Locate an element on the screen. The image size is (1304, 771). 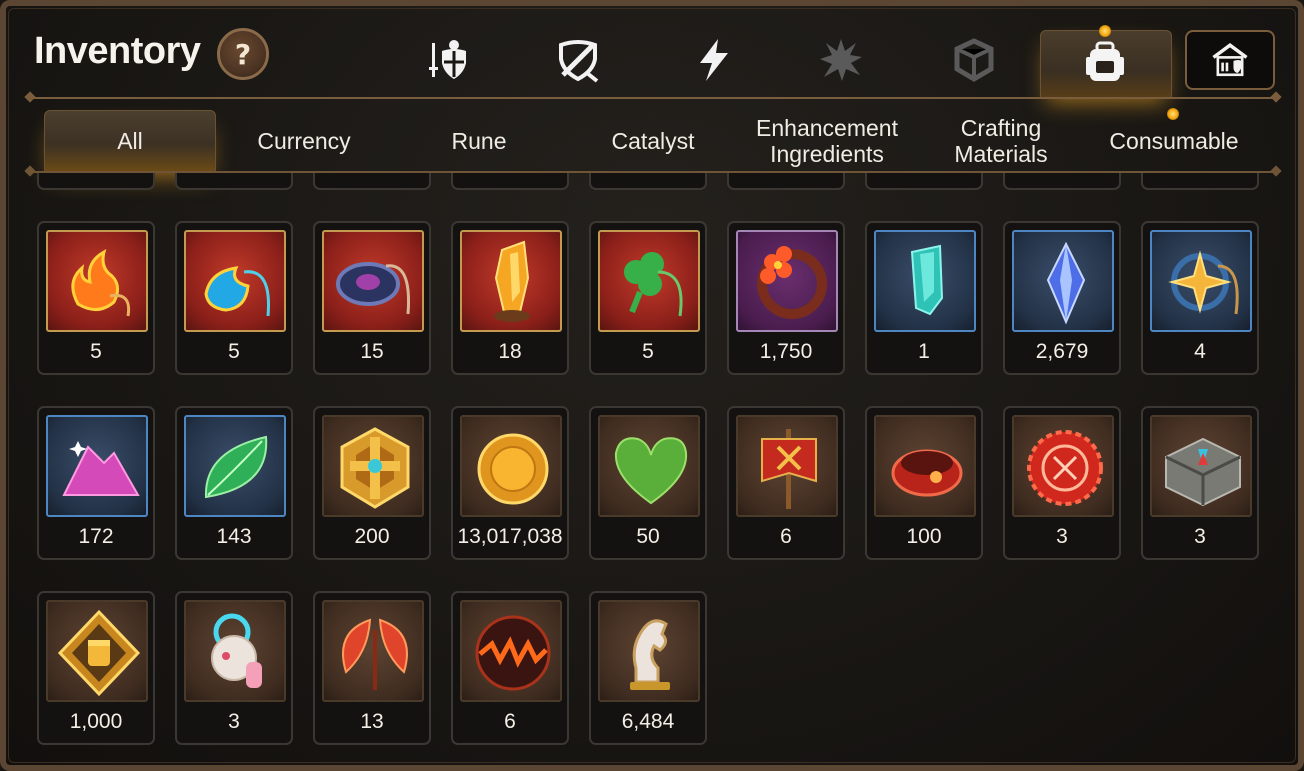
item-slot: 6,484 is located at coordinates (648, 668).